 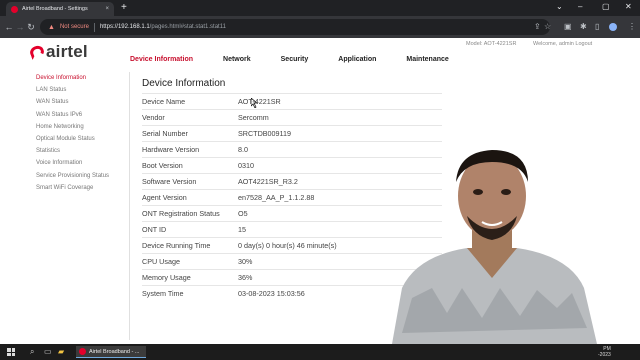 What do you see at coordinates (82, 351) in the screenshot?
I see `chrome-icon` at bounding box center [82, 351].